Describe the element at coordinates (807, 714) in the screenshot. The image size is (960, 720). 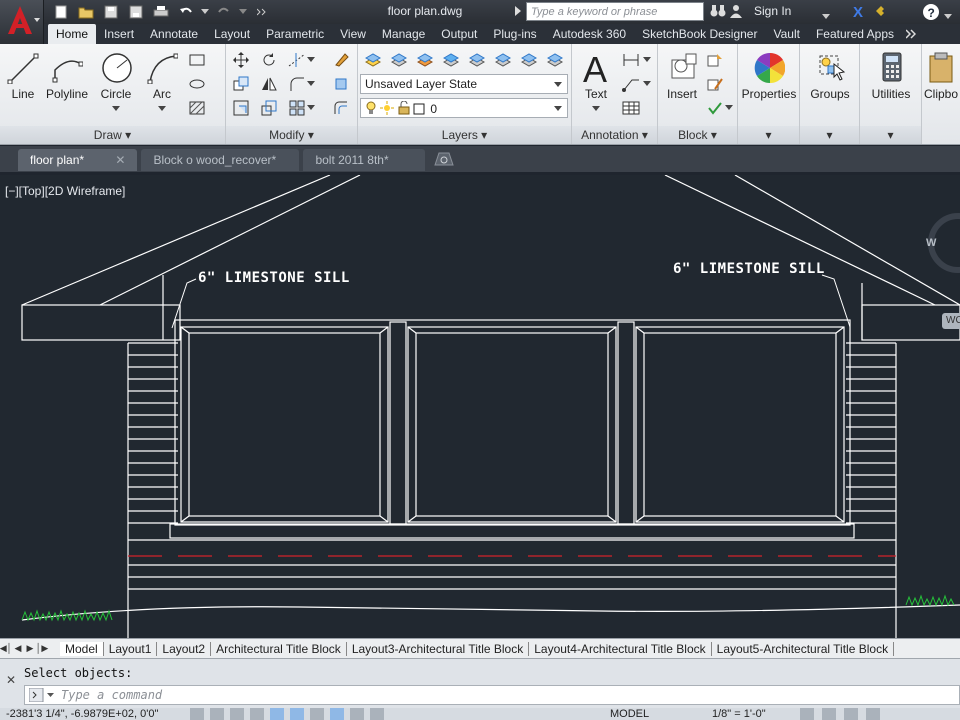
I see `workspace-icon` at that location.